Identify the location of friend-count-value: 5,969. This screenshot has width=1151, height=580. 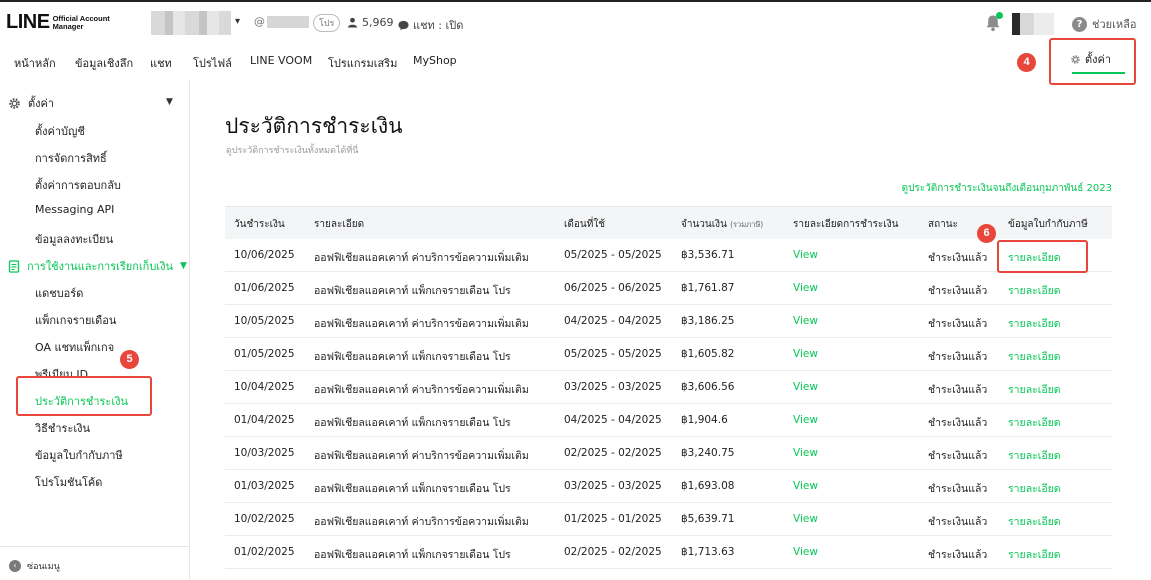
(378, 22).